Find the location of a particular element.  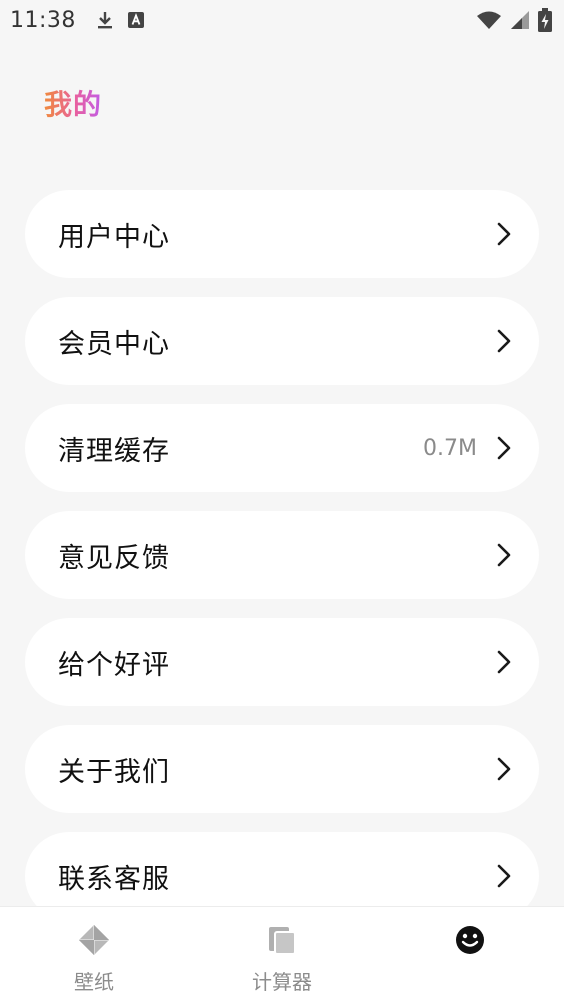

menu-item-label: 联系客服 is located at coordinates (114, 879).